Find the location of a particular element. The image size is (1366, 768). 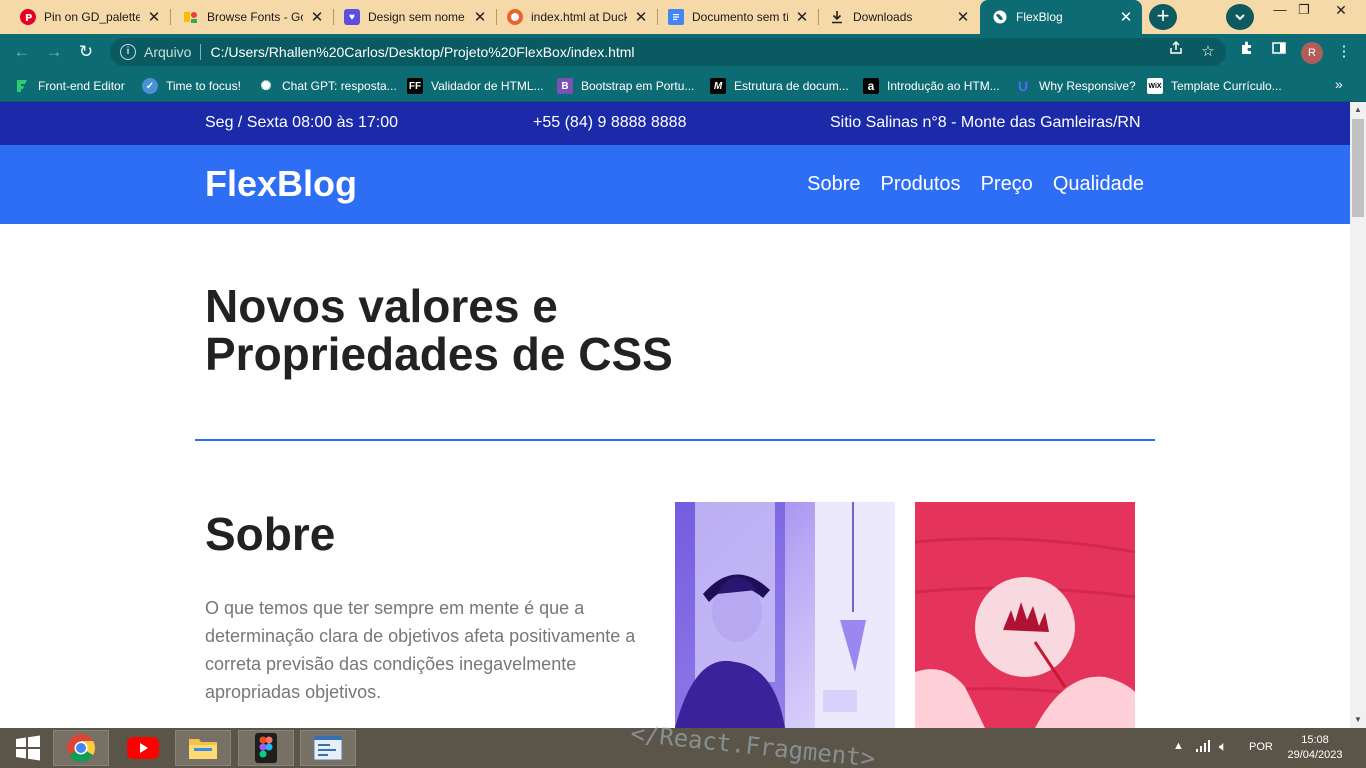

tab-google-docs: Documento sem tí ✕ is located at coordinates (738, 17).